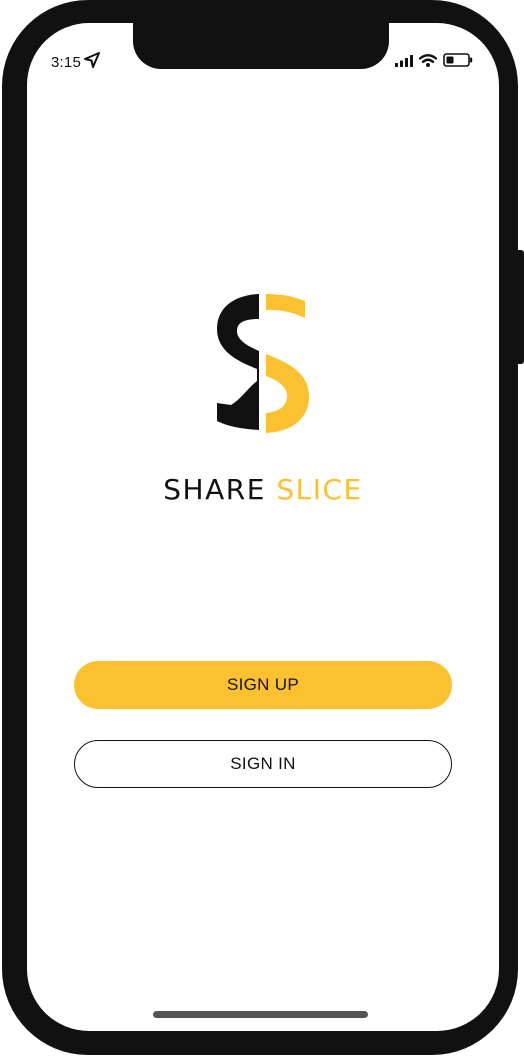 Image resolution: width=524 pixels, height=1057 pixels. Describe the element at coordinates (261, 46) in the screenshot. I see `notch` at that location.